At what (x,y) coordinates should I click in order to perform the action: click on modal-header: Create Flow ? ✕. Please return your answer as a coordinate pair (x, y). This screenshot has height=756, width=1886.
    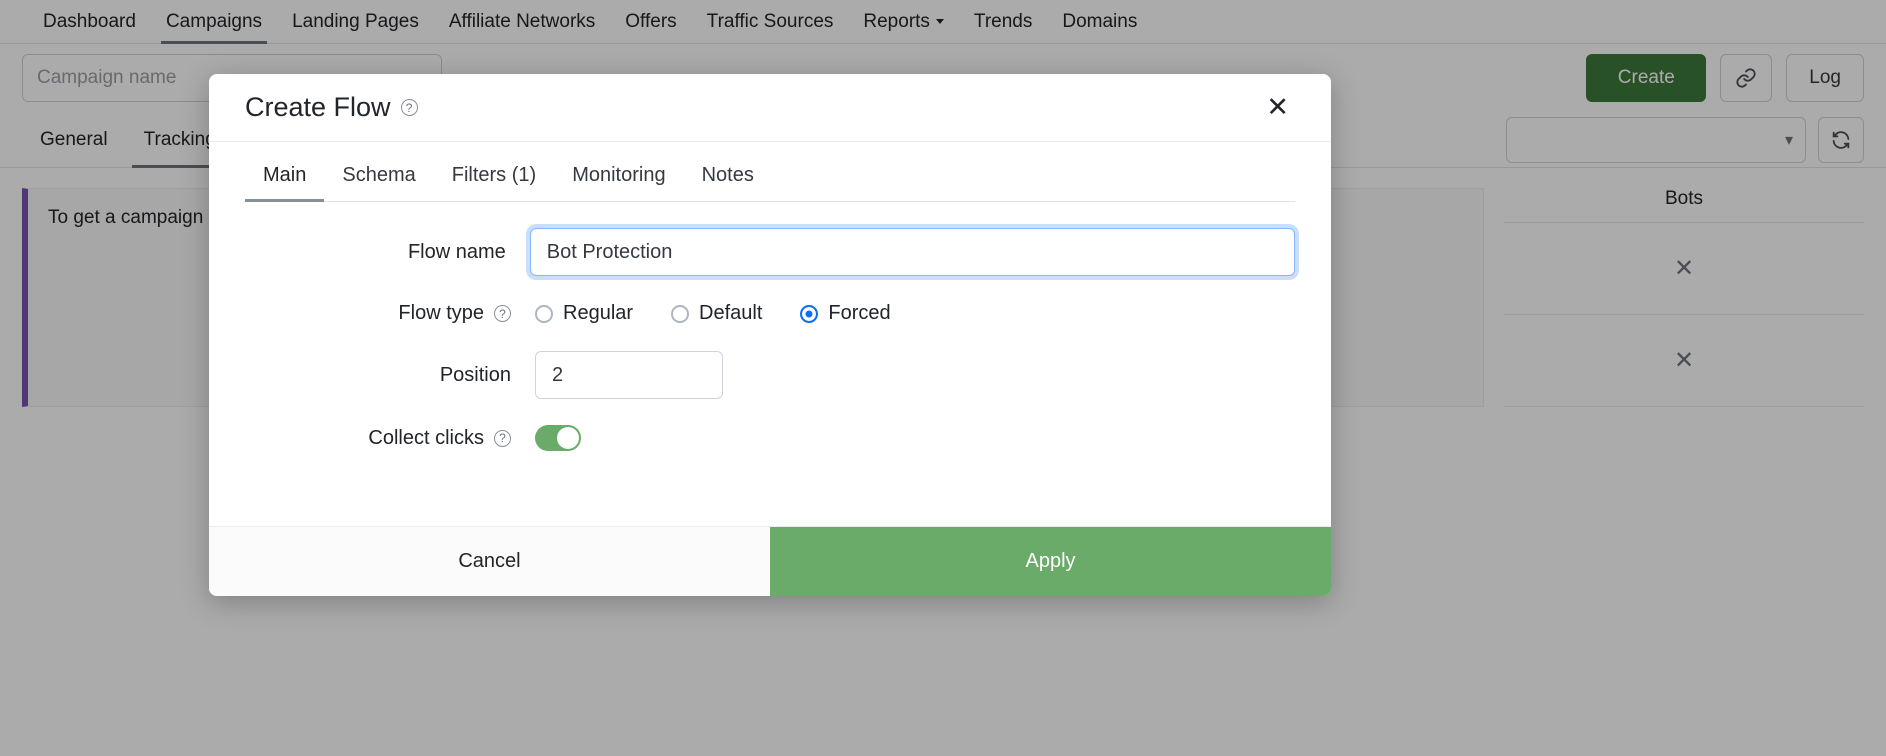
    Looking at the image, I should click on (770, 108).